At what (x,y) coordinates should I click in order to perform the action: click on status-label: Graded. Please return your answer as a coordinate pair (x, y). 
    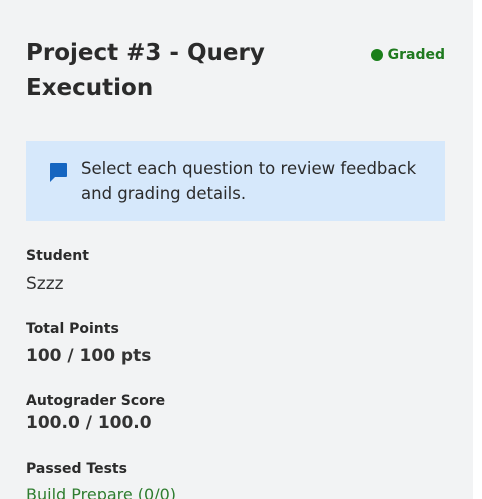
    Looking at the image, I should click on (416, 55).